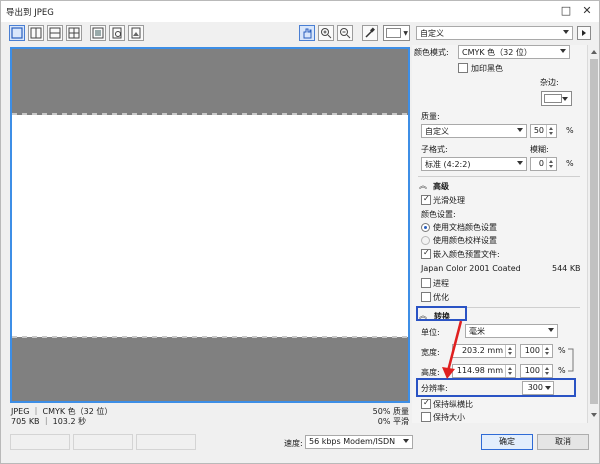 Image resolution: width=600 pixels, height=464 pixels. What do you see at coordinates (477, 331) in the screenshot?
I see `unit-value: 毫米` at bounding box center [477, 331].